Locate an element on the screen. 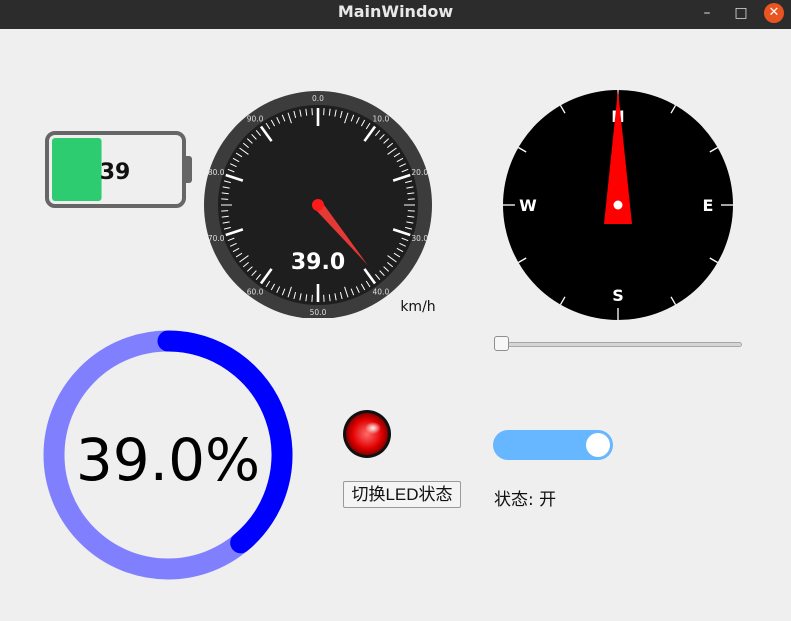 The image size is (791, 621). speedometer-tick-label: 30.0 is located at coordinates (419, 238).